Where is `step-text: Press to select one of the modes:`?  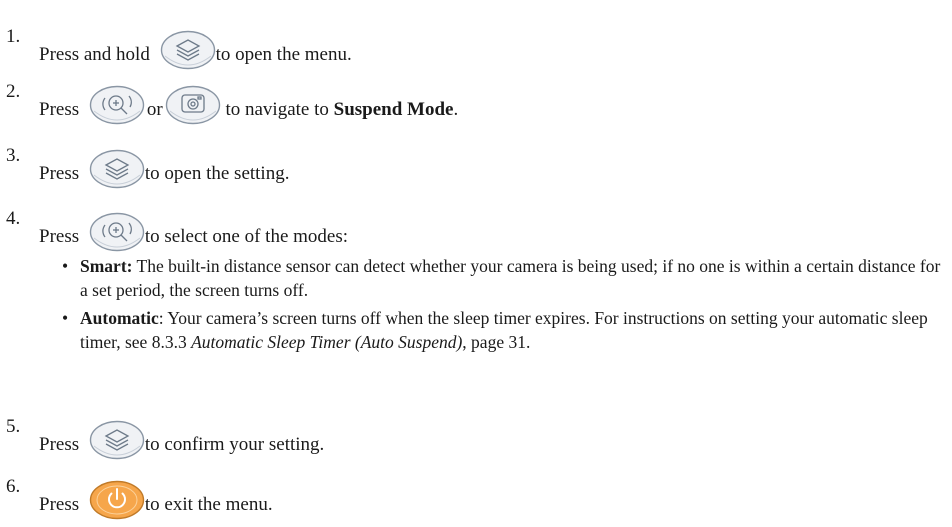
step-text: Press to select one of the modes: is located at coordinates (193, 228).